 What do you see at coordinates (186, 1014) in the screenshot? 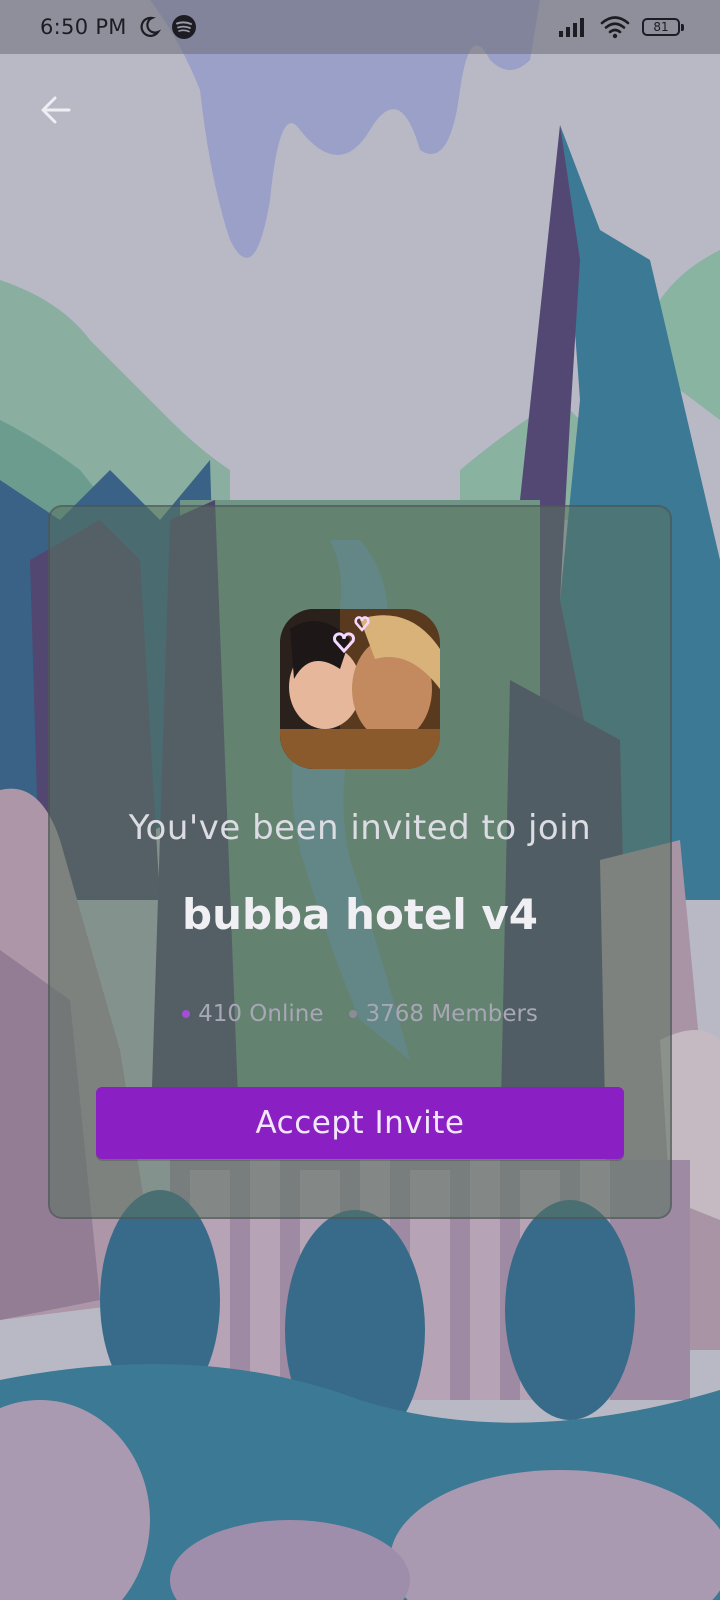
I see `online-dot` at bounding box center [186, 1014].